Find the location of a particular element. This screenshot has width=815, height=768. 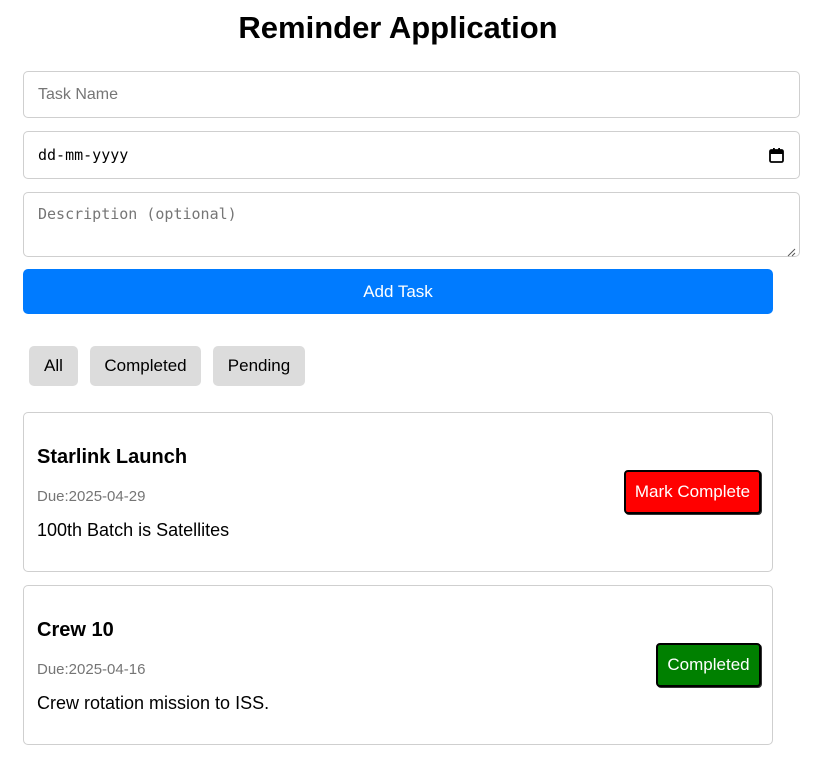

task-name-input: Task Name is located at coordinates (411, 94).